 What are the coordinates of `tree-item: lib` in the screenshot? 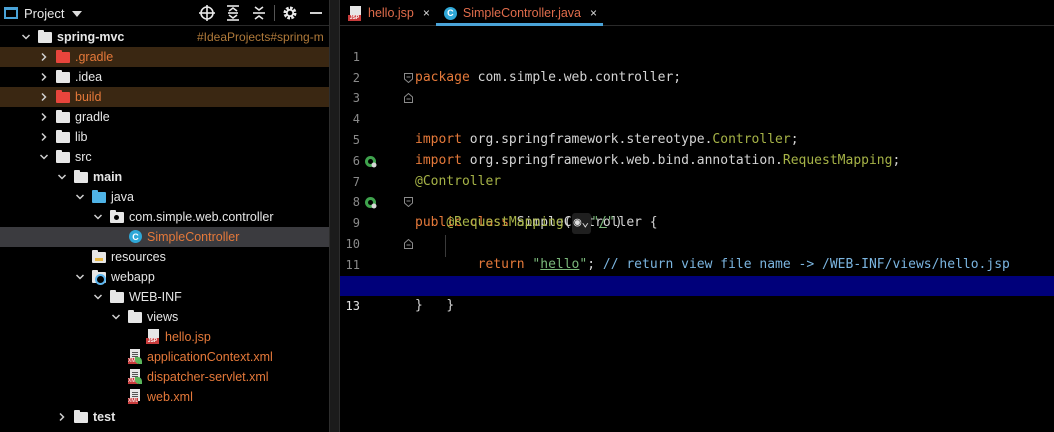 It's located at (164, 137).